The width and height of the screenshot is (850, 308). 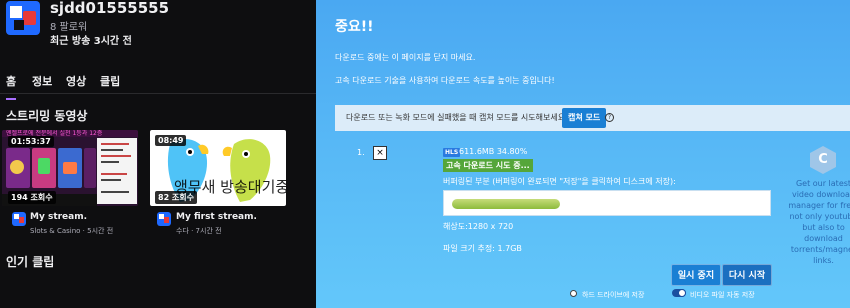 What do you see at coordinates (91, 41) in the screenshot?
I see `last-stream-info: 최근 방송 3시간 전` at bounding box center [91, 41].